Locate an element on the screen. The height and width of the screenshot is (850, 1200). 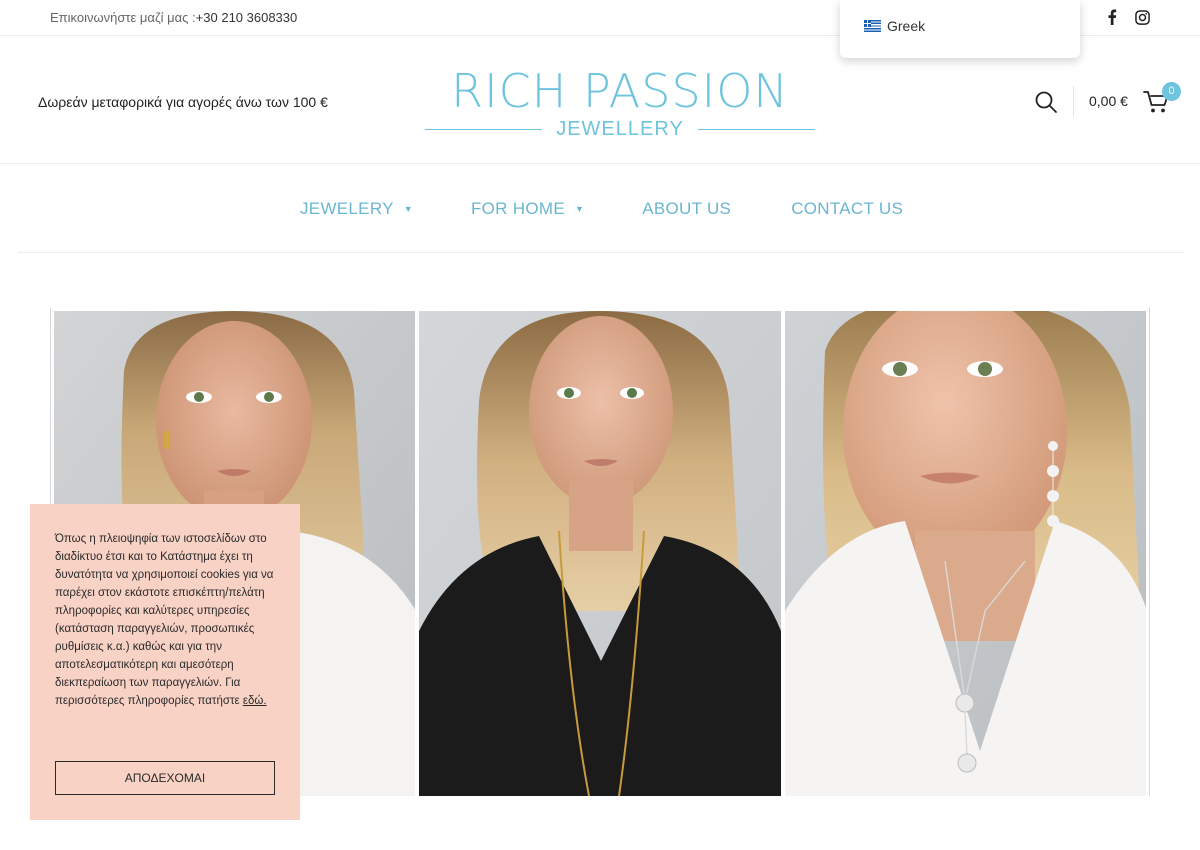
contact-info: Επικοινωνήστε μαζί μας :+30 210 3608330 is located at coordinates (173, 17).